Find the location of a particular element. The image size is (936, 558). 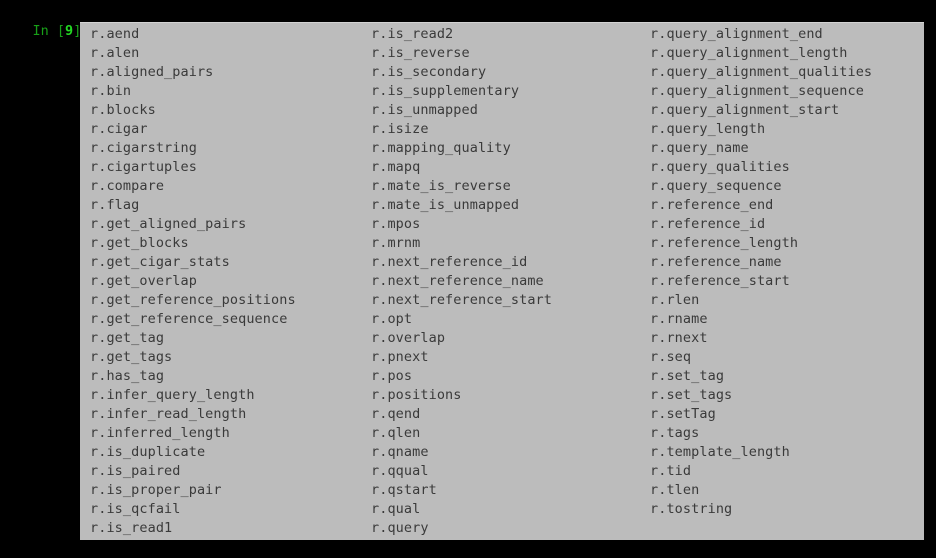

prompt-line: In [9]: r. is located at coordinates (61, 21).